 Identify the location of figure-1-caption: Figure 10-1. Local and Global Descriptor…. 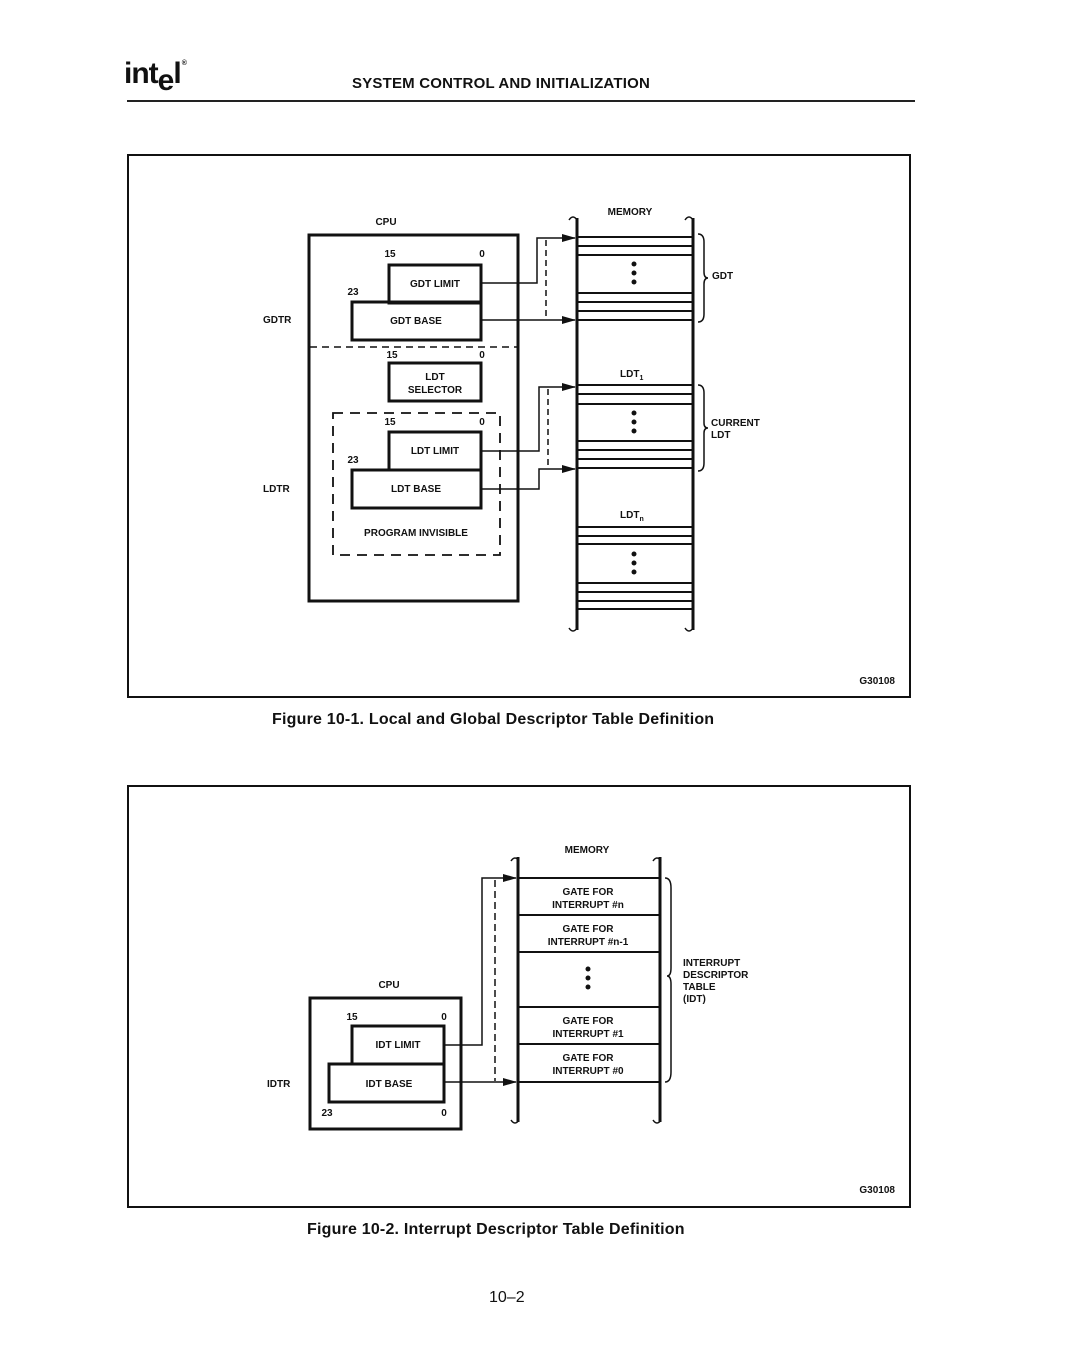
(493, 719).